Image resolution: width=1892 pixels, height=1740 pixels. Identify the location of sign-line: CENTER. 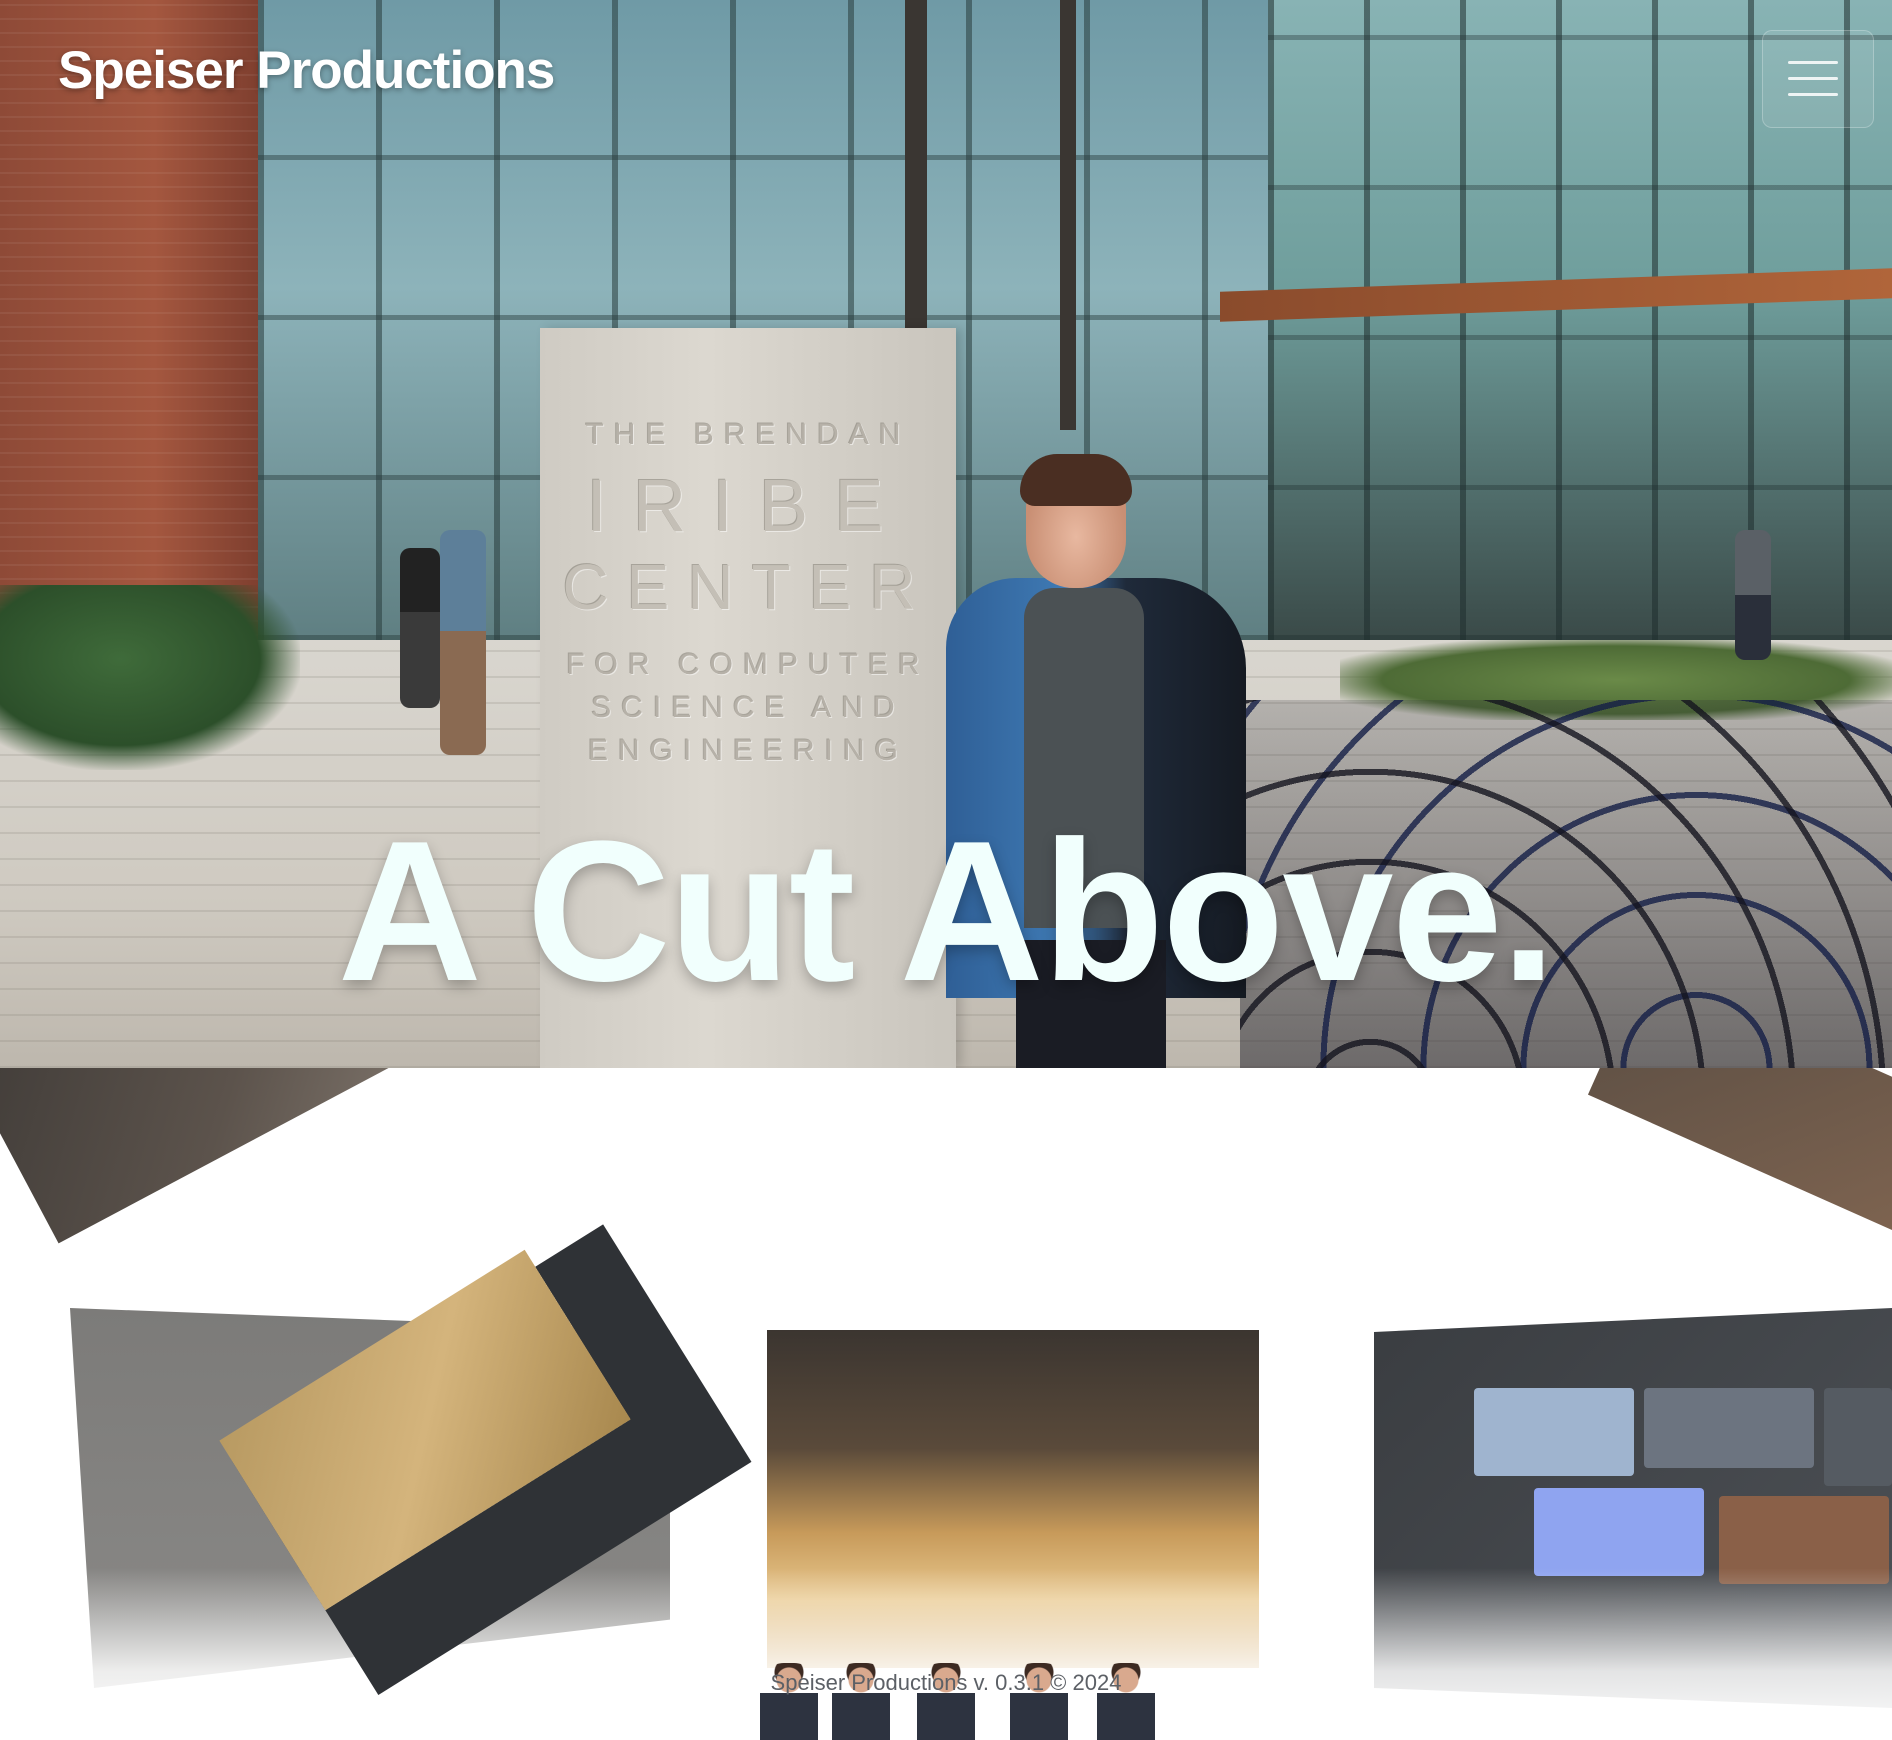
(748, 587).